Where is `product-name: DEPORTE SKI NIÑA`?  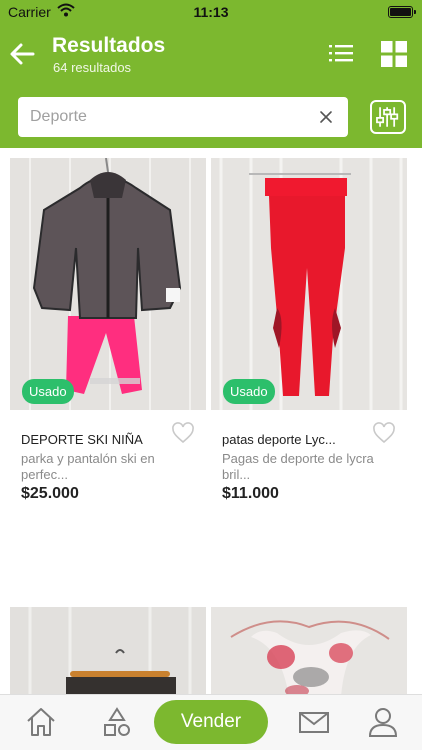
product-name: DEPORTE SKI NIÑA is located at coordinates (96, 439).